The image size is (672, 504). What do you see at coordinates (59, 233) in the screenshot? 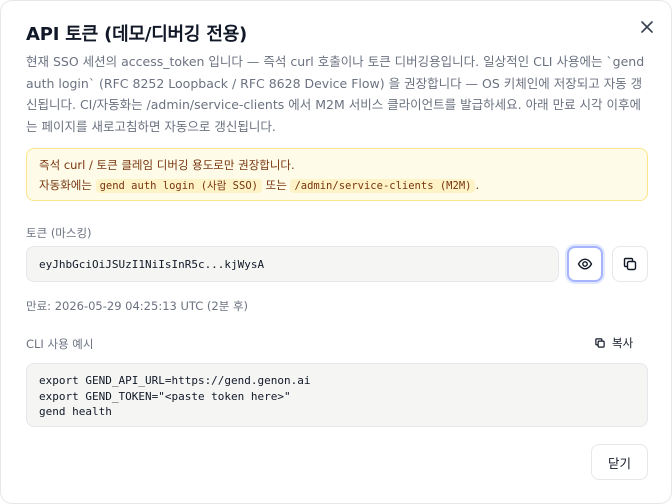
I see `token-label: 토큰 (마스킹)` at bounding box center [59, 233].